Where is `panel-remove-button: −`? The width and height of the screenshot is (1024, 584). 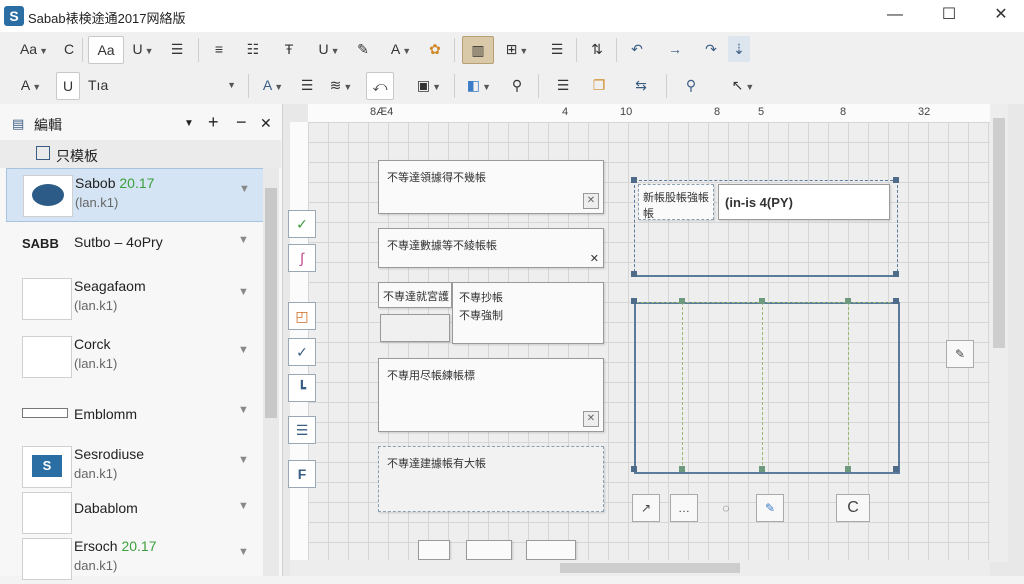 panel-remove-button: − is located at coordinates (241, 122).